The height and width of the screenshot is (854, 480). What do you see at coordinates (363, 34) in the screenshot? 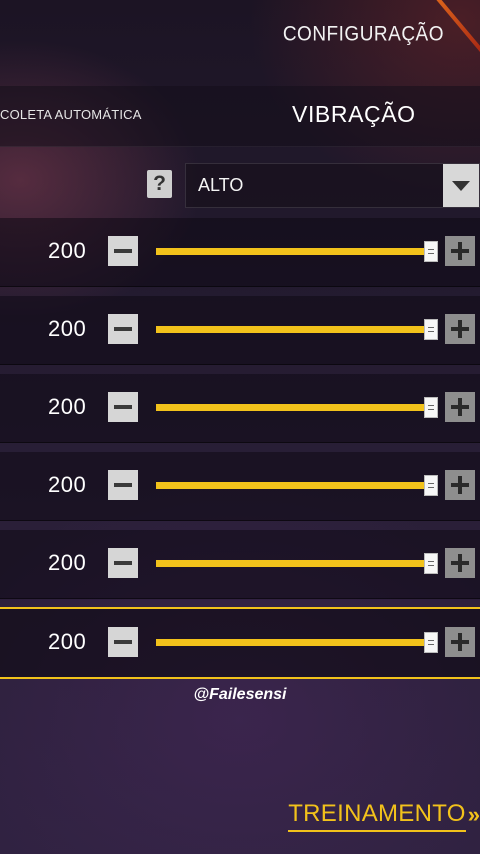
I see `page-title: CONFIGURAÇÃO` at bounding box center [363, 34].